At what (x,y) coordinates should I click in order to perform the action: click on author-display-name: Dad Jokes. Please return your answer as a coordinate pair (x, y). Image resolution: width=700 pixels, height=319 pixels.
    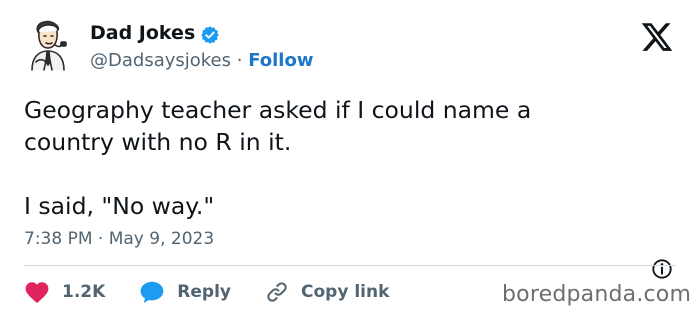
    Looking at the image, I should click on (142, 33).